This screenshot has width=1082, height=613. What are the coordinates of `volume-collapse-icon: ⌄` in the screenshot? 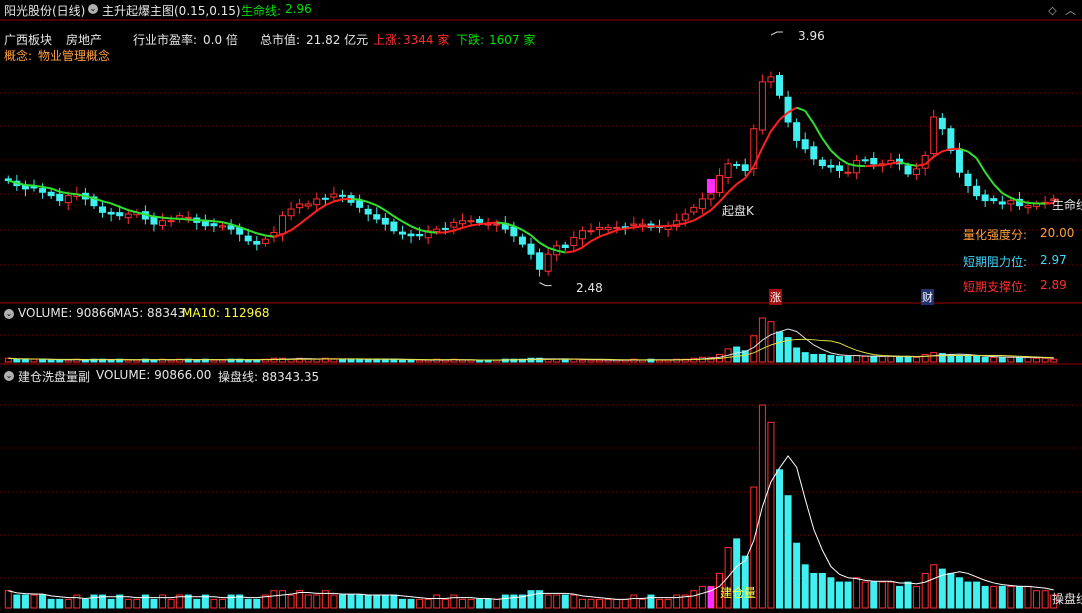 It's located at (9, 314).